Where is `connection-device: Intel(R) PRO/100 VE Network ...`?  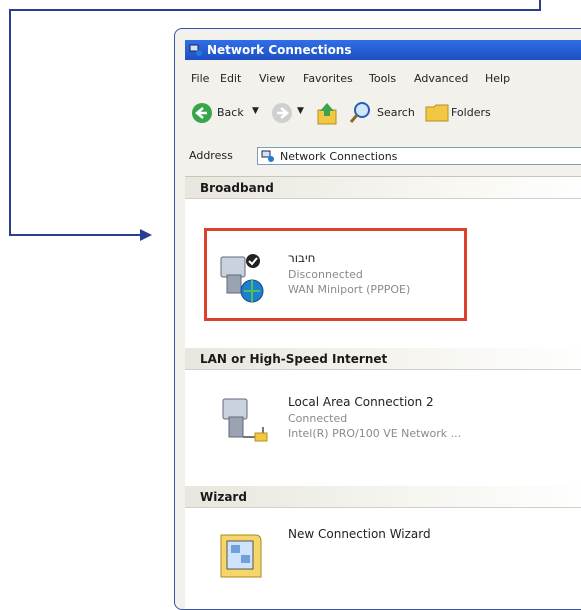 connection-device: Intel(R) PRO/100 VE Network ... is located at coordinates (375, 433).